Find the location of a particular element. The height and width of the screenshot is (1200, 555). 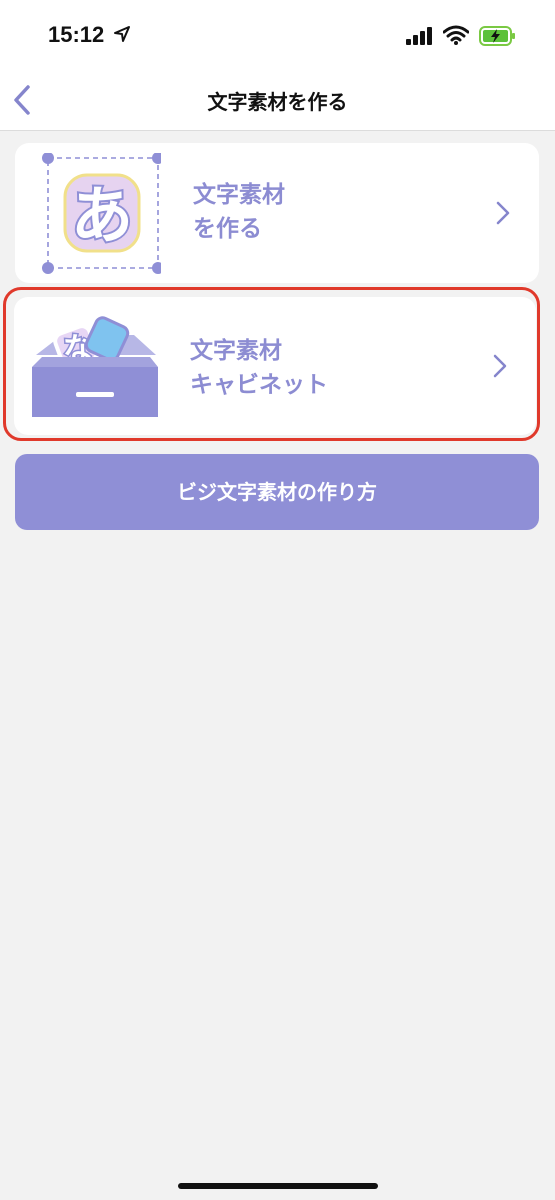

create-text-material-card: あ 文字素材 を作る is located at coordinates (277, 213).